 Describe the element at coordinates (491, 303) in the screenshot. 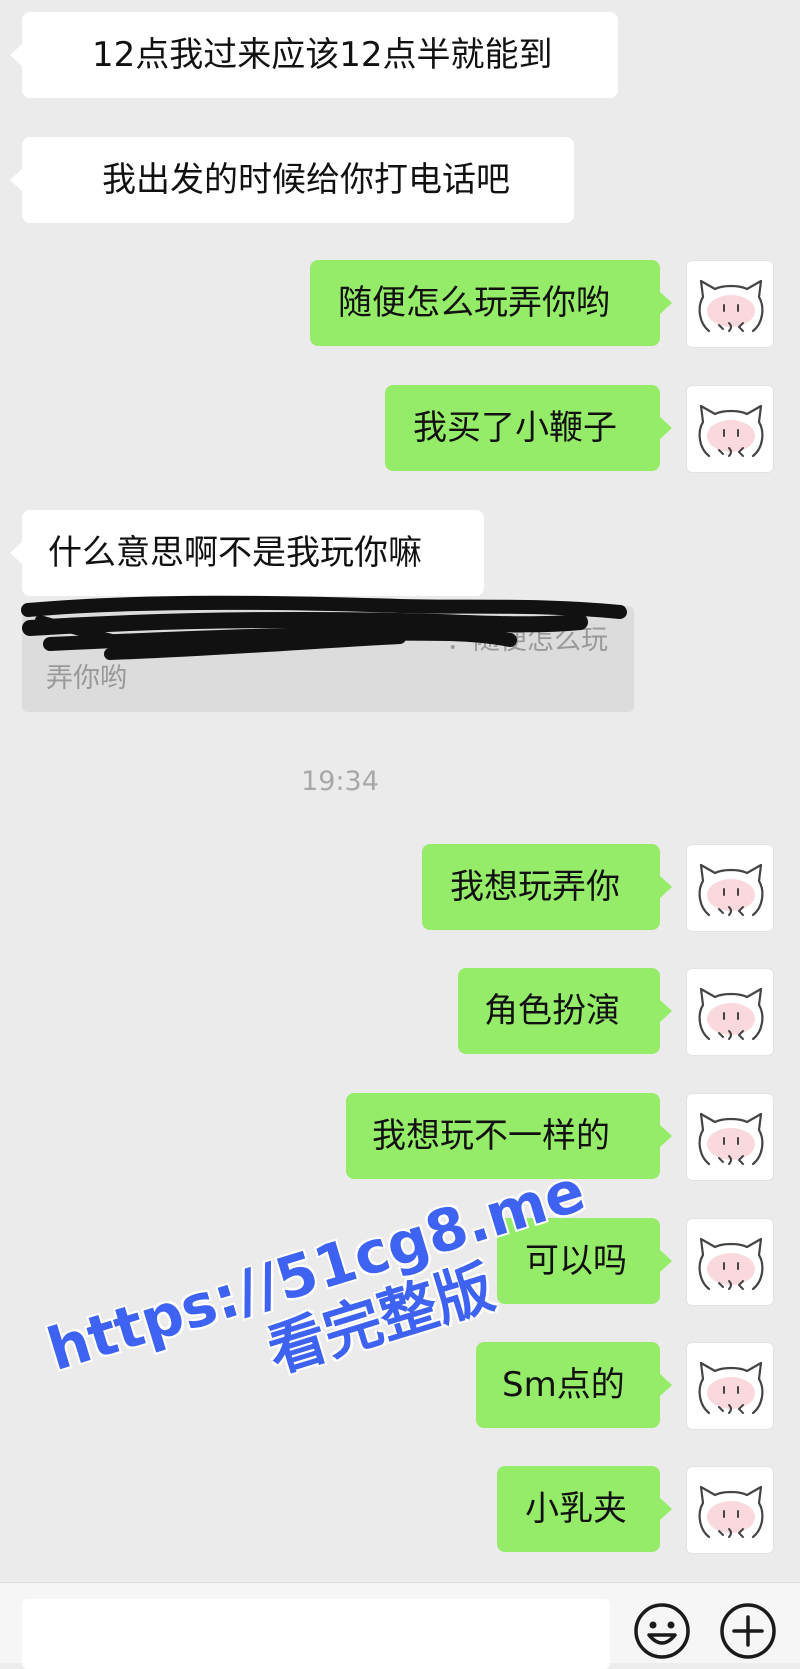

I see `message-bubble-outgoing: 随便怎么玩弄你哟` at that location.